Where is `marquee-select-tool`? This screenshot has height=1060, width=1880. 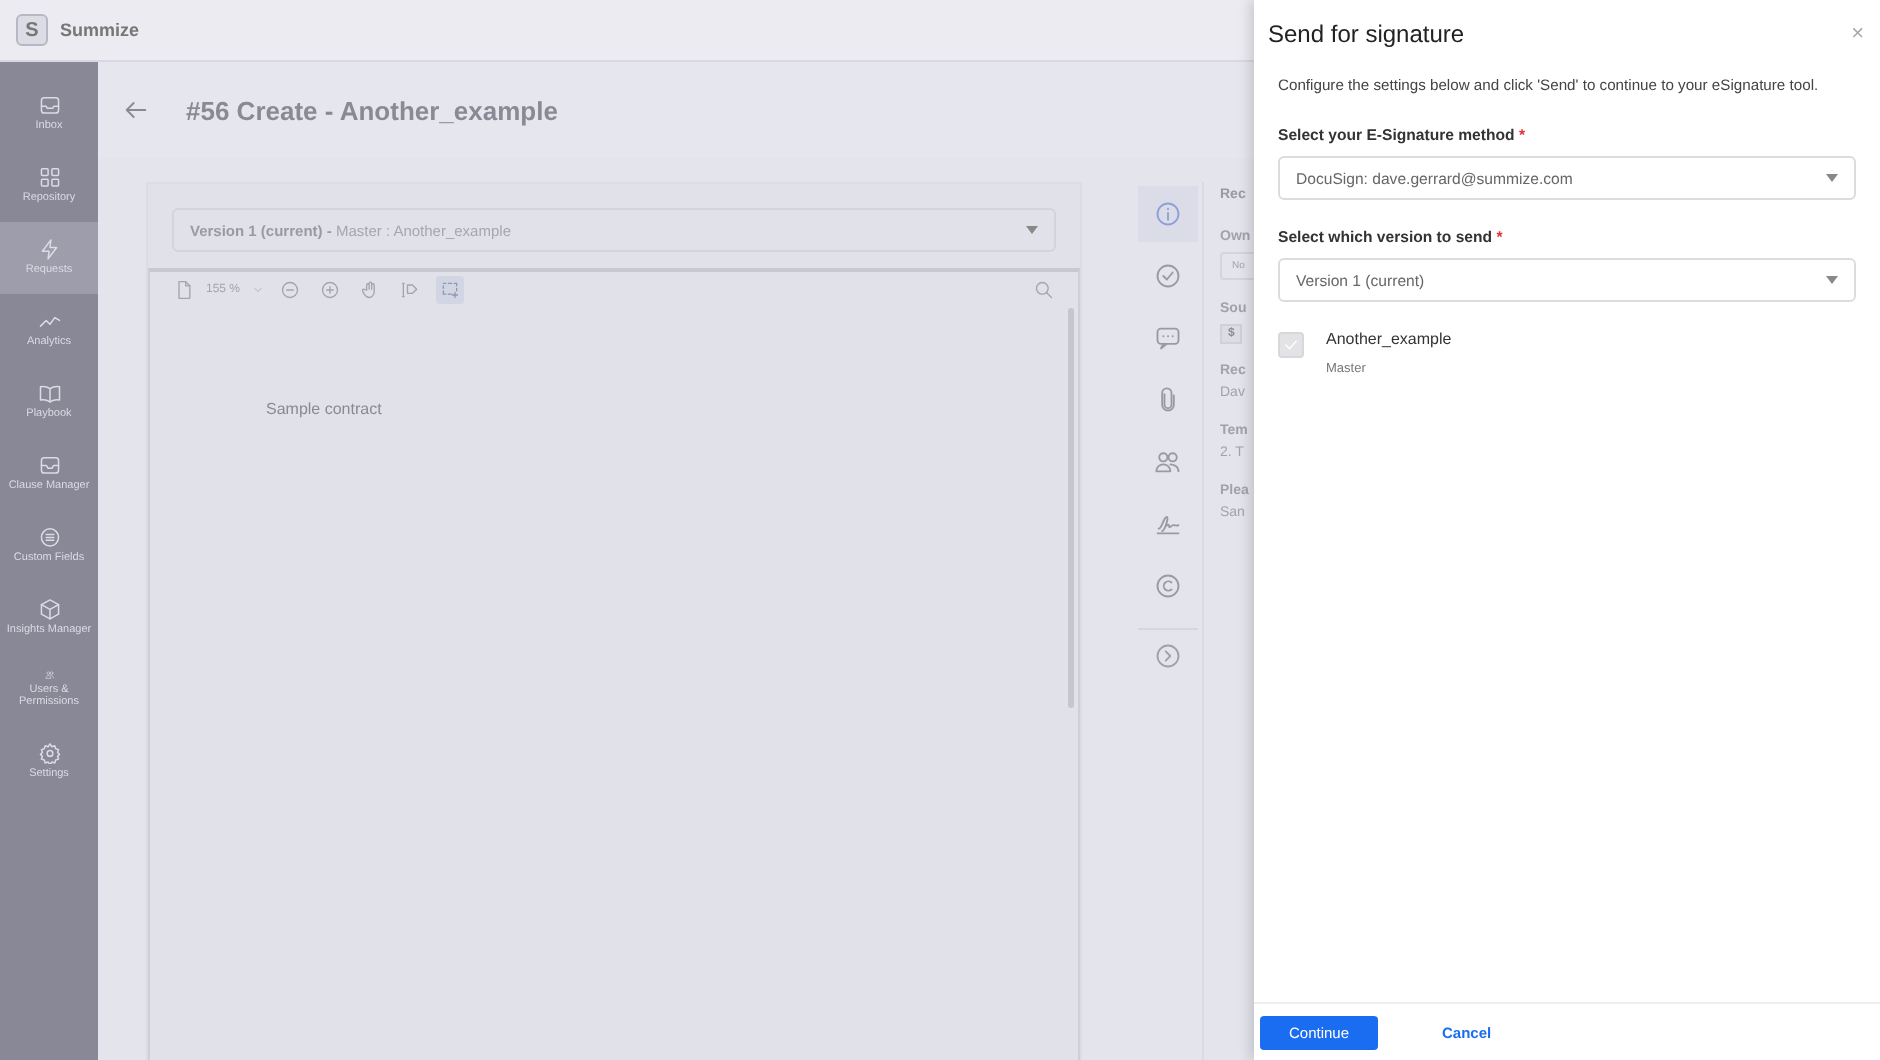 marquee-select-tool is located at coordinates (450, 290).